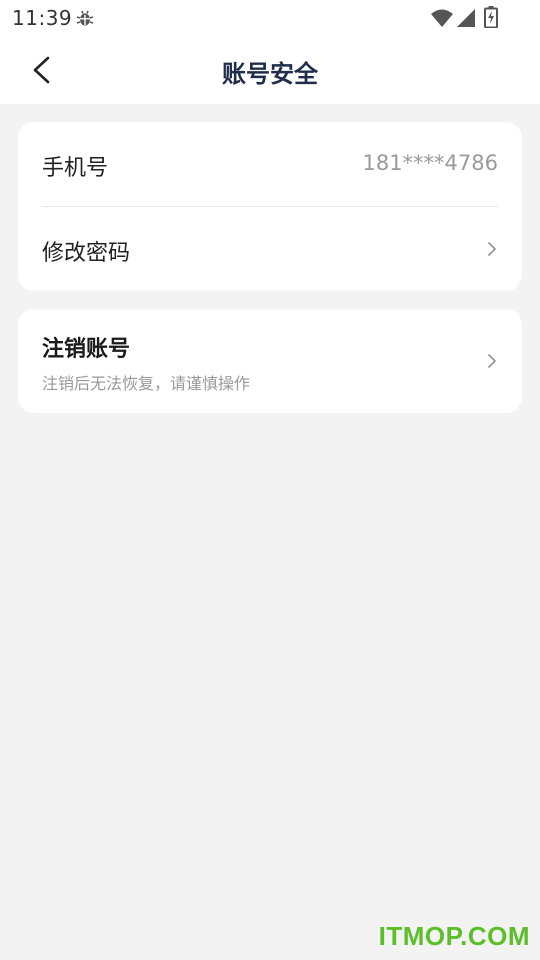 The width and height of the screenshot is (540, 960). What do you see at coordinates (85, 18) in the screenshot?
I see `bug-icon` at bounding box center [85, 18].